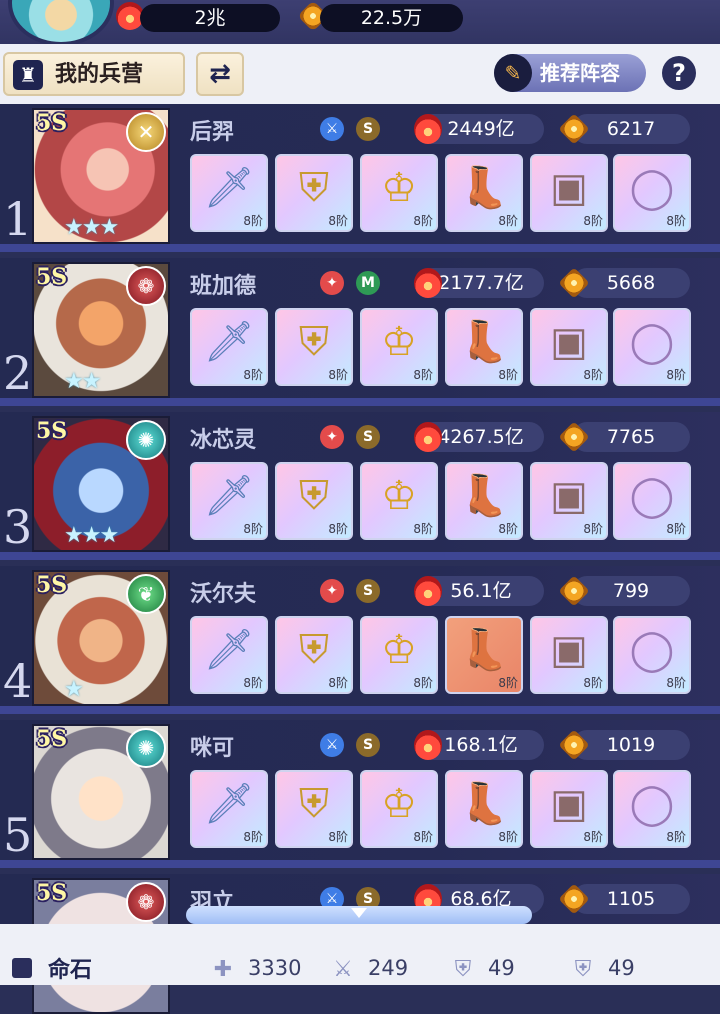 The image size is (720, 1014). What do you see at coordinates (652, 188) in the screenshot?
I see `ring-icon: ◯` at bounding box center [652, 188].